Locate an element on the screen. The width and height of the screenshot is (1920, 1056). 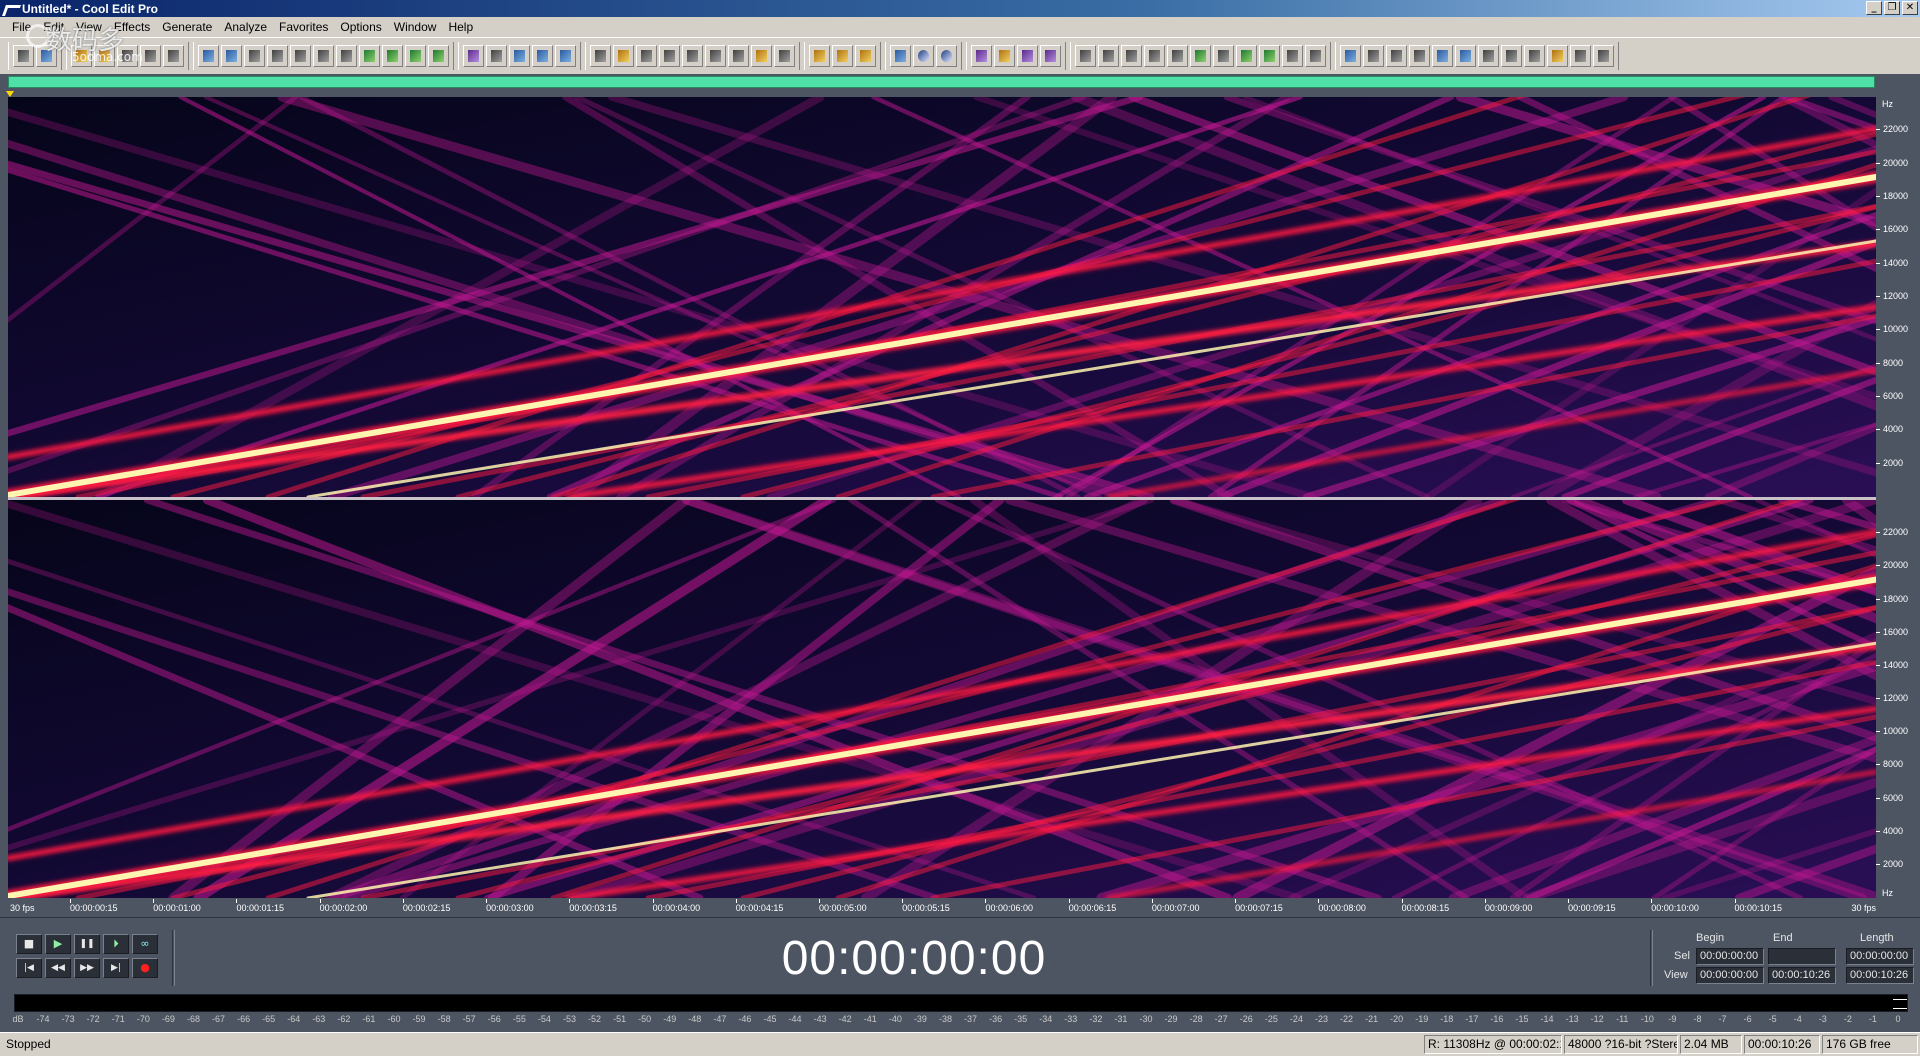
flanger-icon is located at coordinates (1177, 56).